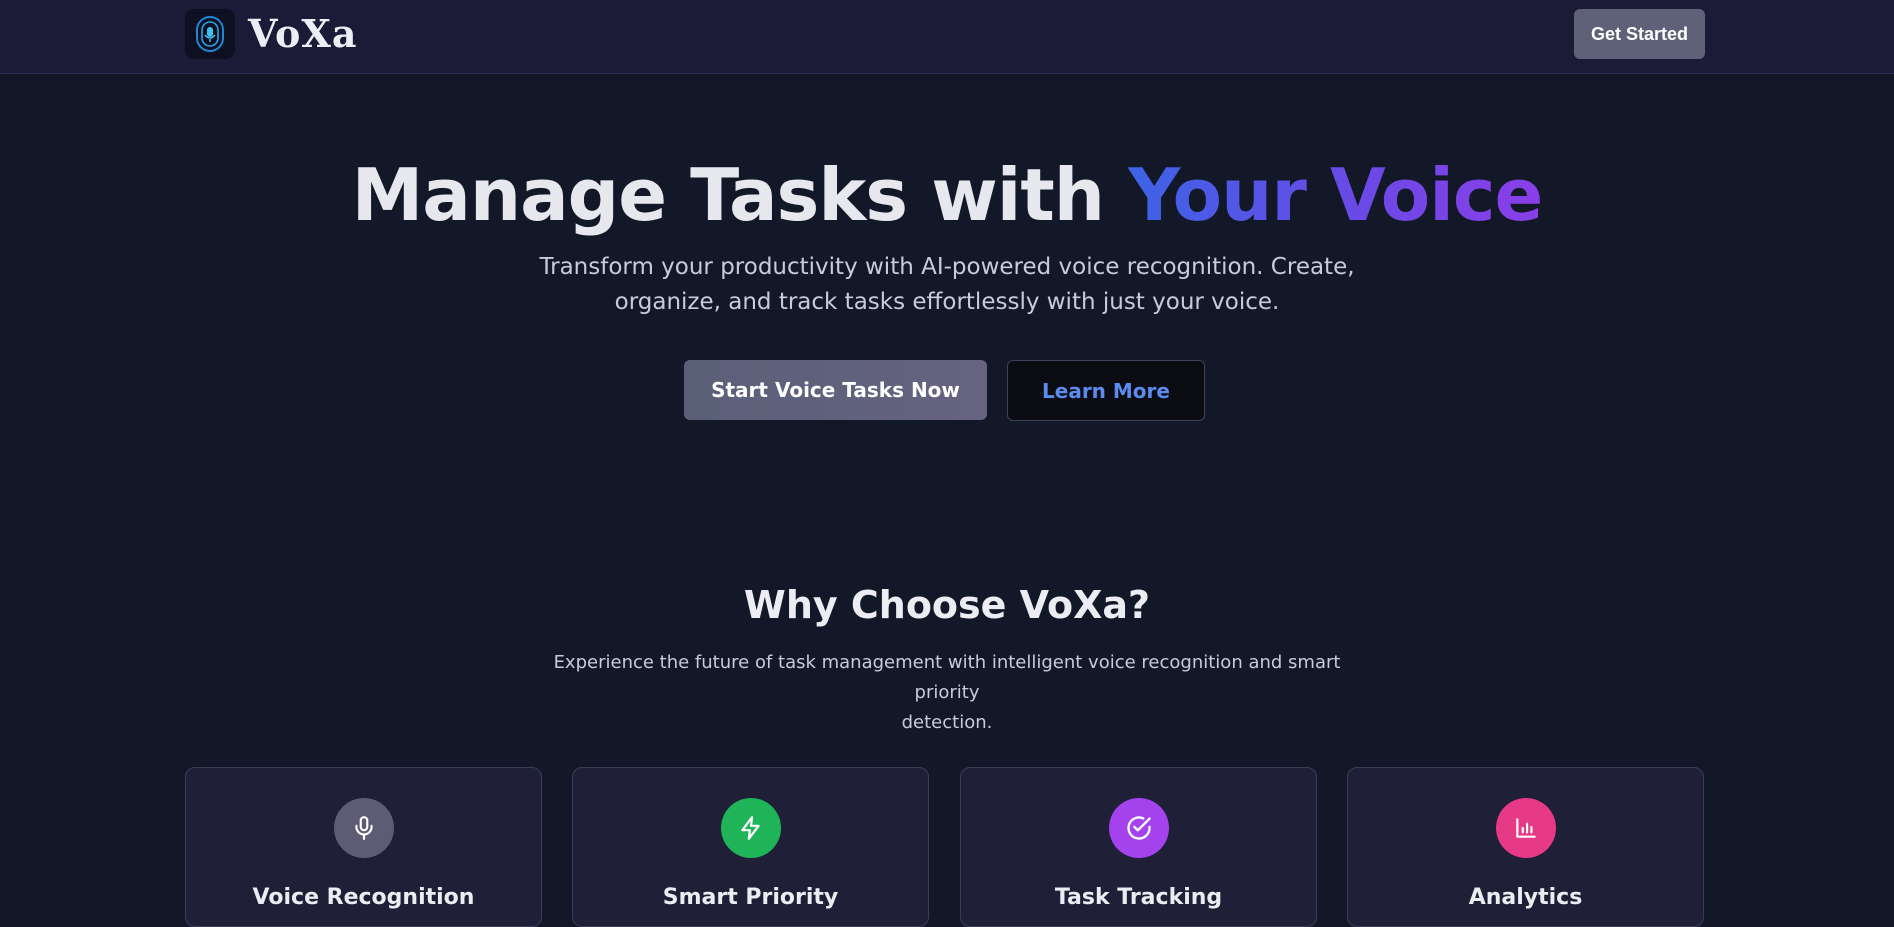  Describe the element at coordinates (751, 828) in the screenshot. I see `lightning-icon` at that location.